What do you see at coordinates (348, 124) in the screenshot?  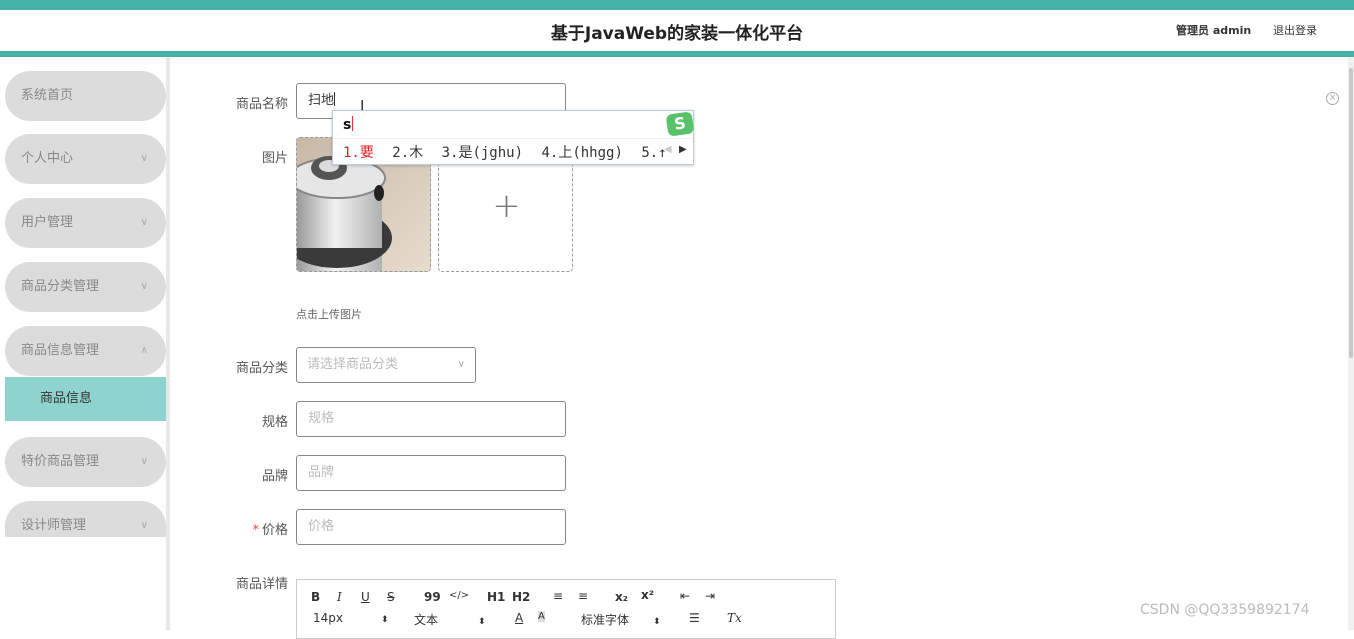 I see `ime-composition: s` at bounding box center [348, 124].